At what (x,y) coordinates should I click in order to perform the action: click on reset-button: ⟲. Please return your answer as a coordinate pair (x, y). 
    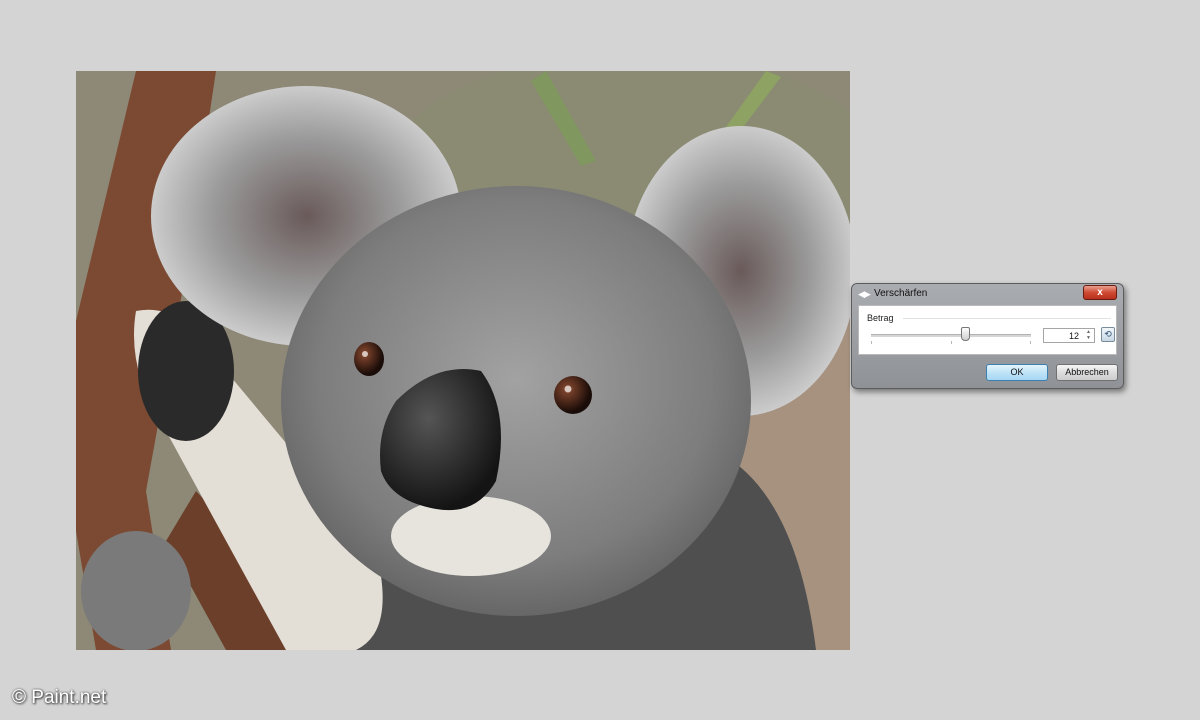
    Looking at the image, I should click on (1108, 334).